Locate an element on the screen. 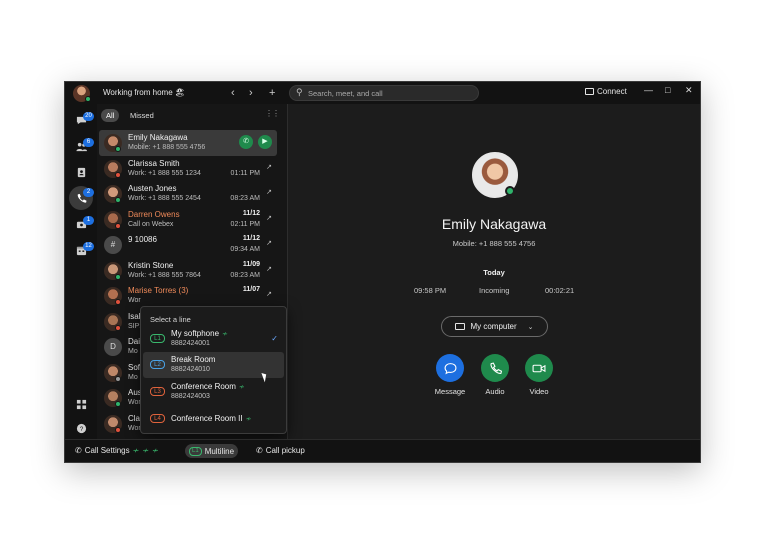 The height and width of the screenshot is (543, 764). search-input is located at coordinates (390, 93).